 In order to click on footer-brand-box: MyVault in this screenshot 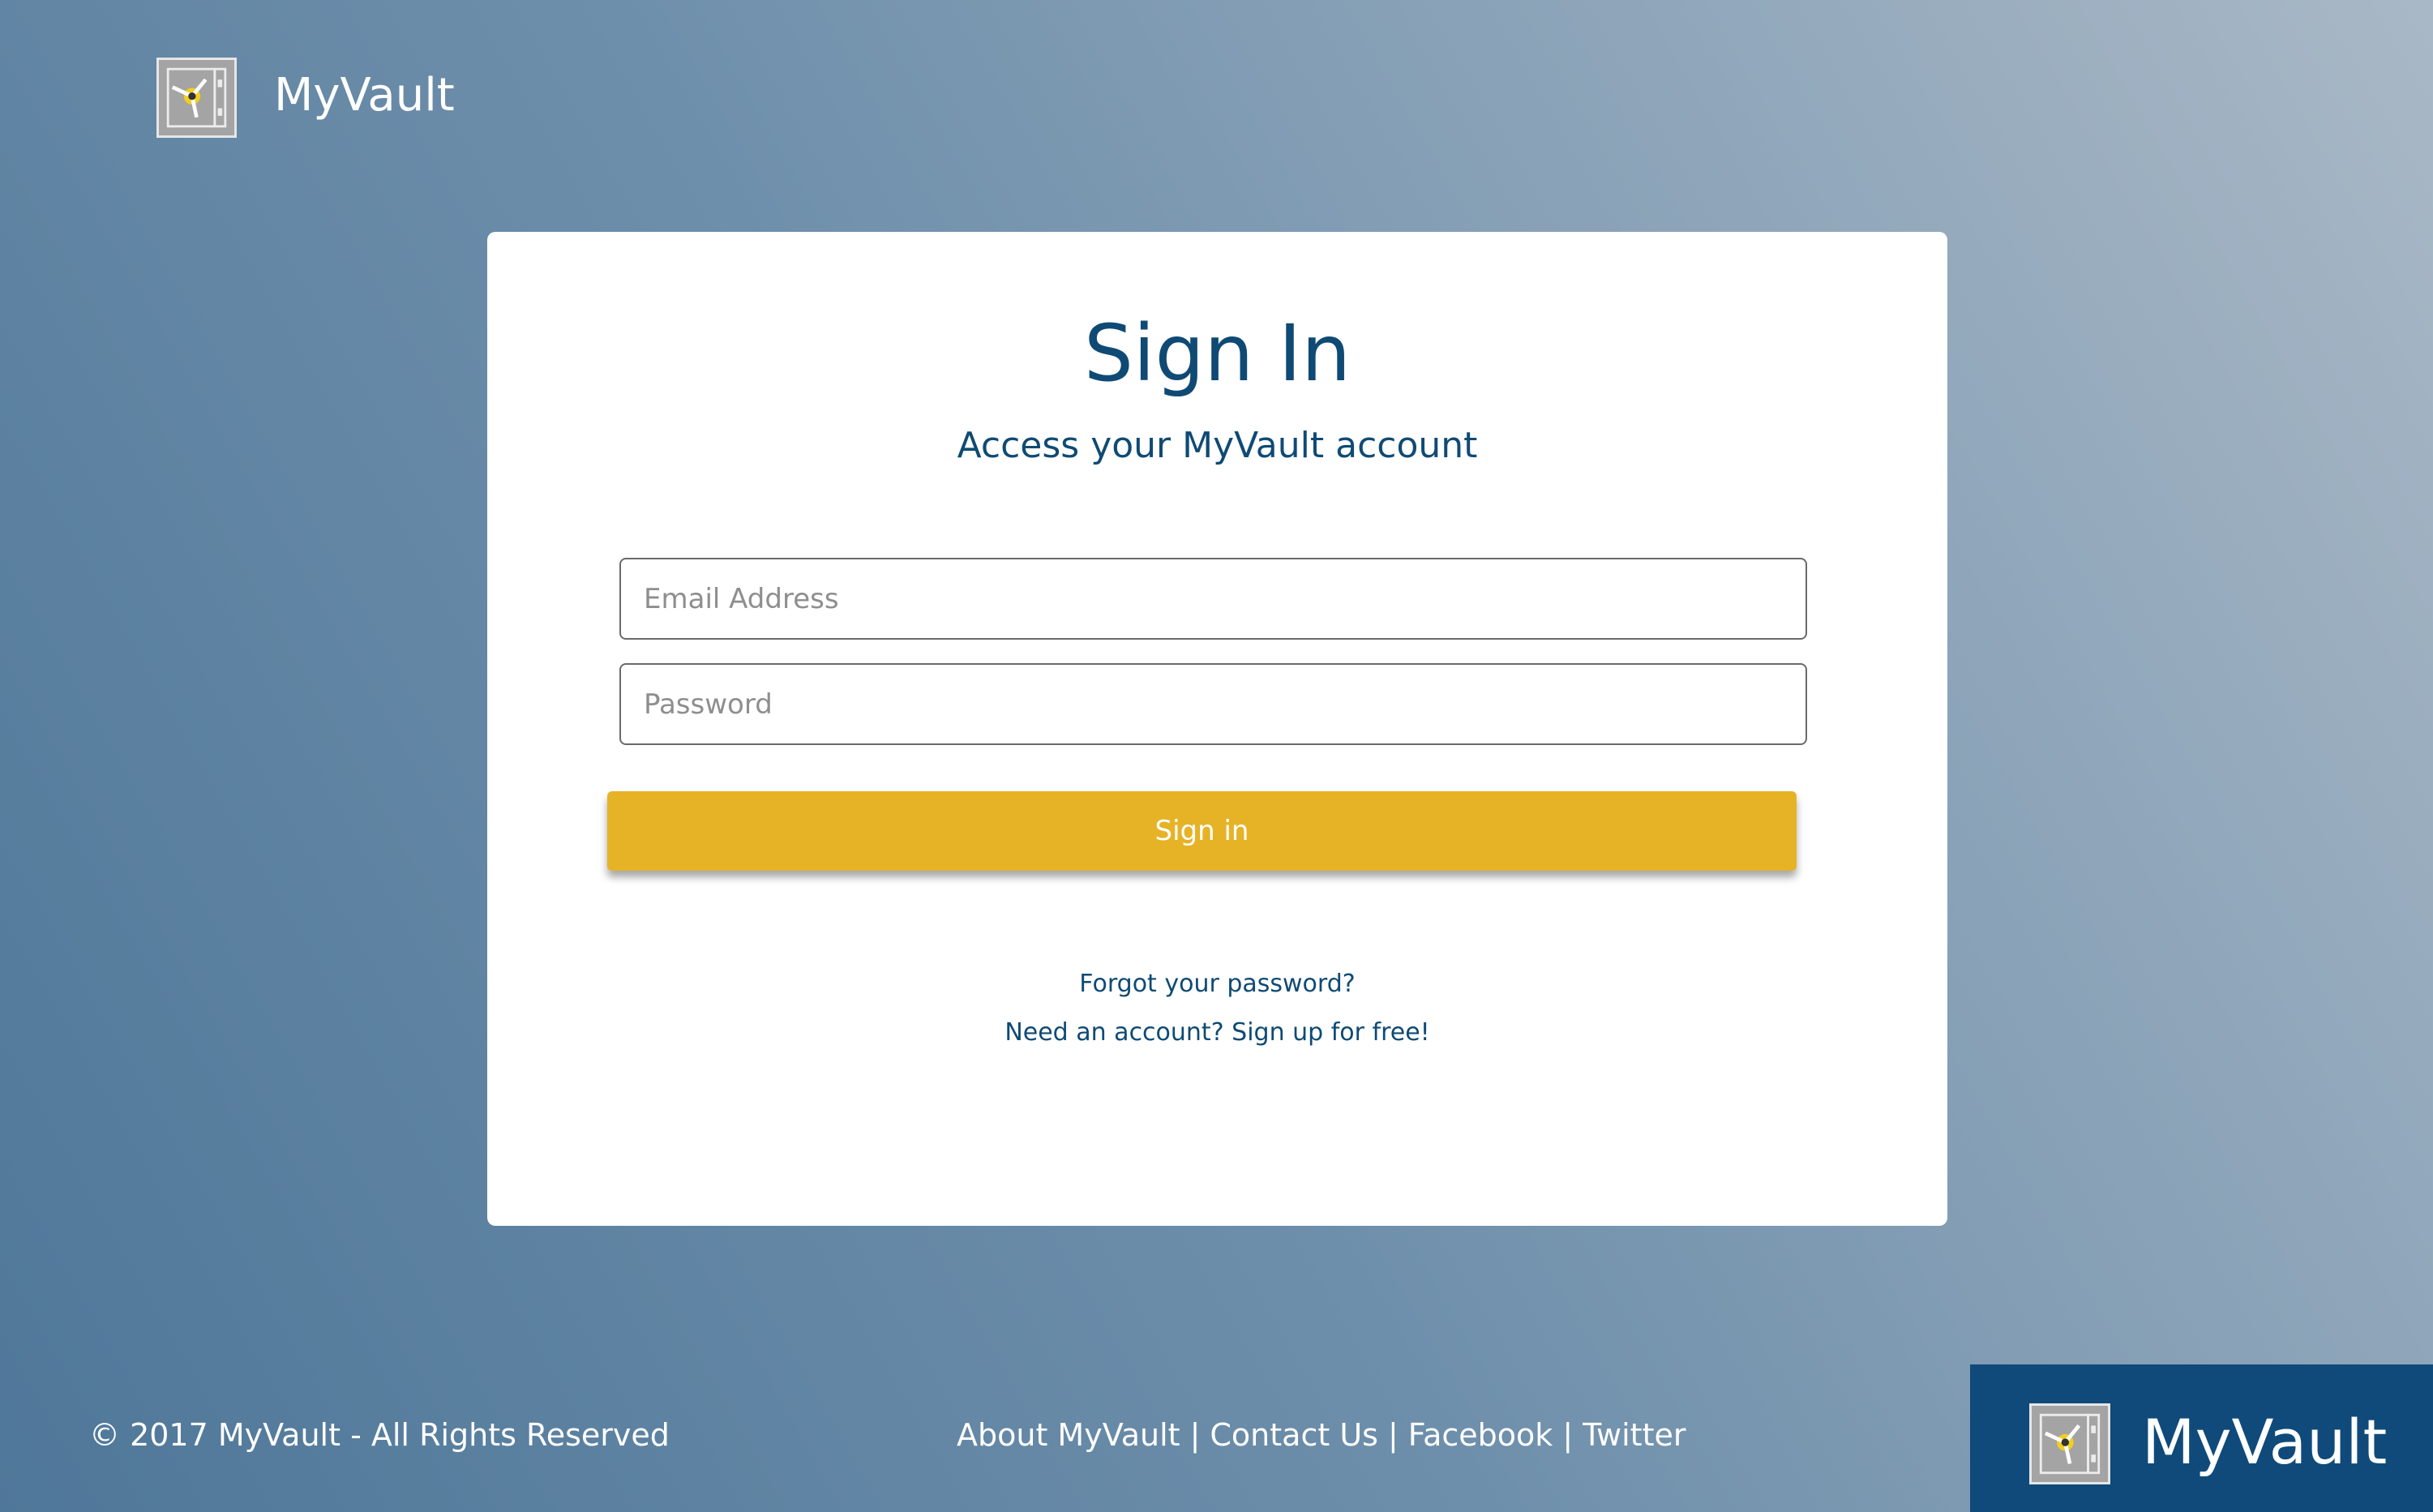, I will do `click(2201, 1438)`.